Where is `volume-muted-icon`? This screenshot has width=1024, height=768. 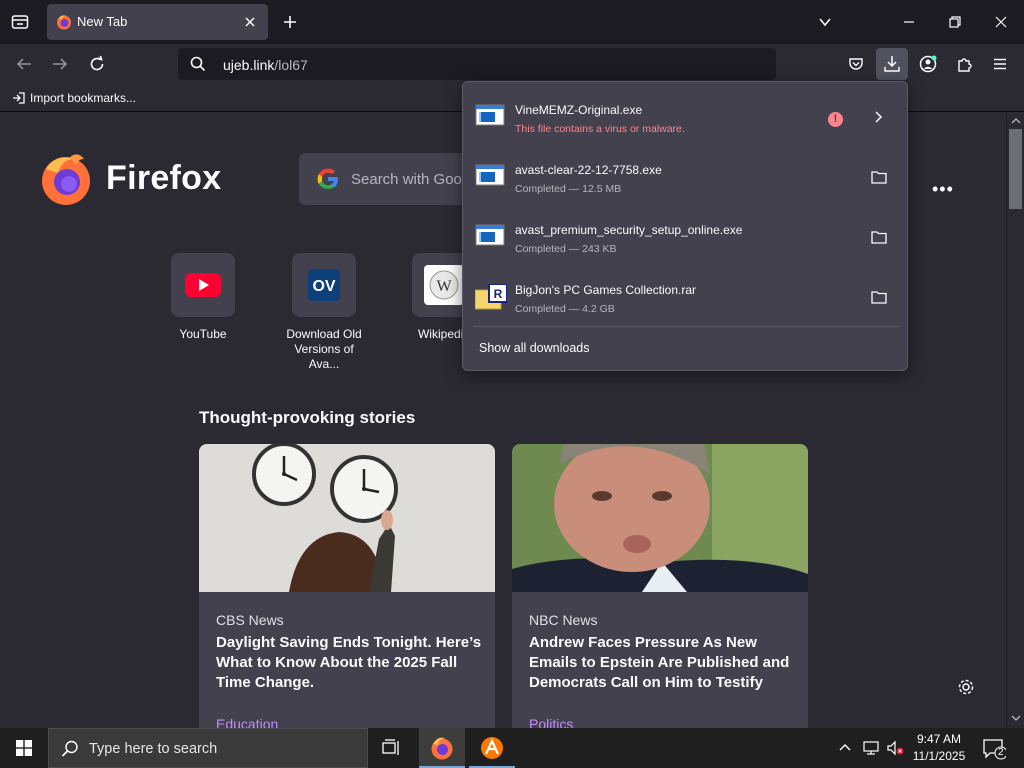
volume-muted-icon is located at coordinates (895, 748).